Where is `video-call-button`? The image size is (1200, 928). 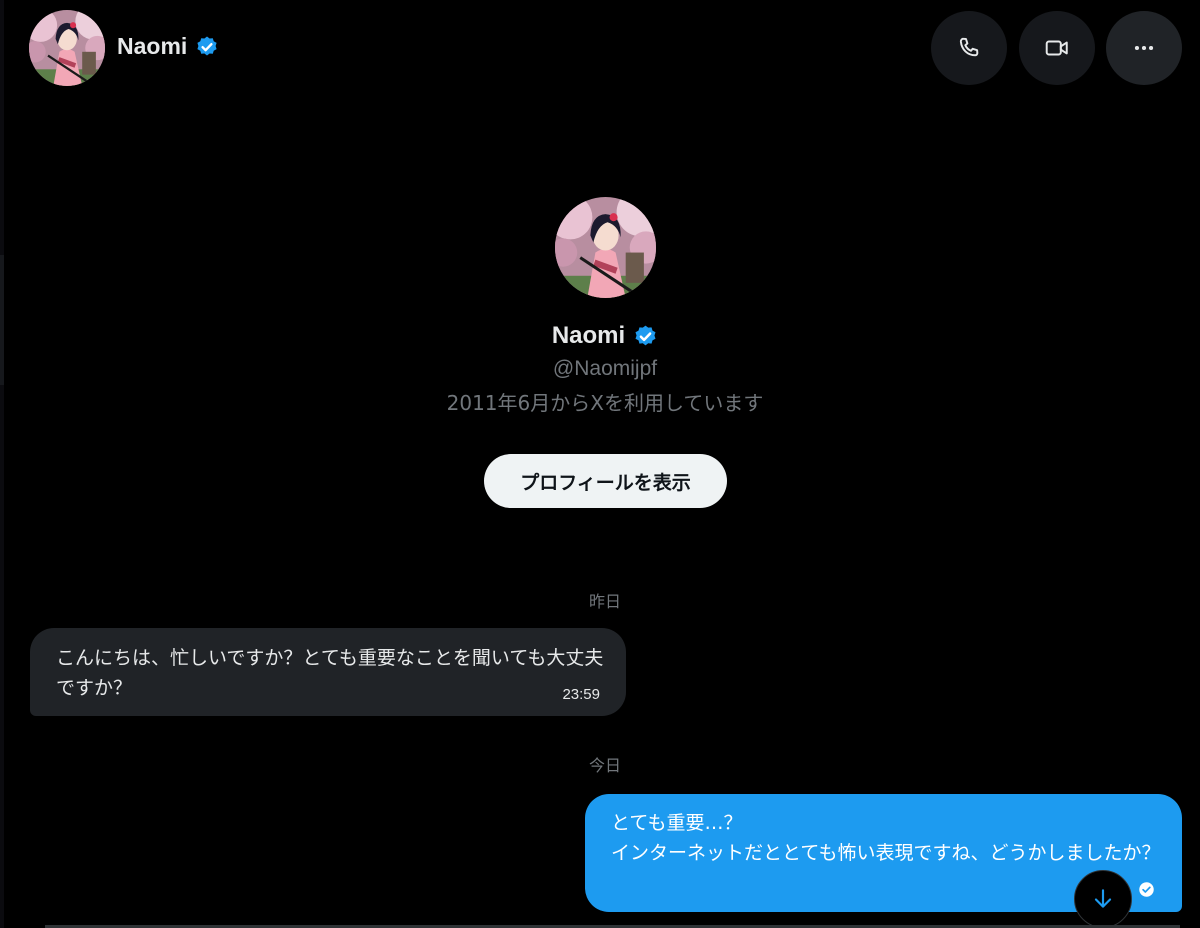 video-call-button is located at coordinates (1057, 48).